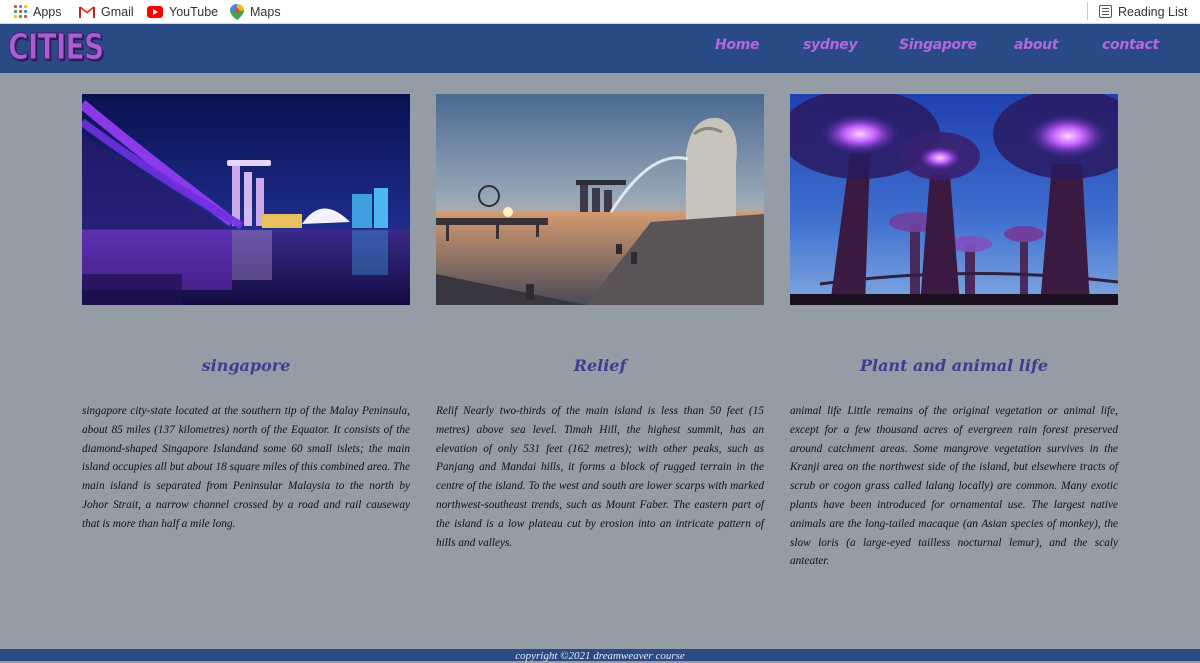 This screenshot has height=663, width=1200. I want to click on bookmark-youtube: YouTube, so click(182, 11).